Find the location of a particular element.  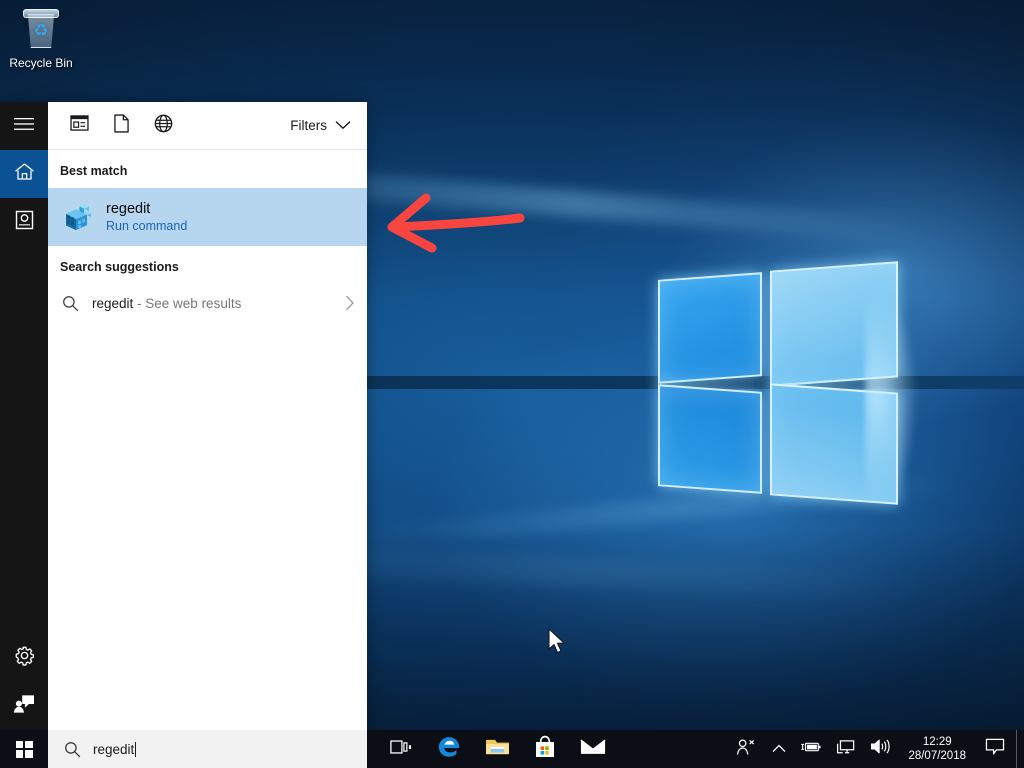

desktop-icon-recycle-bin: ♻ Recycle Bin is located at coordinates (41, 38).